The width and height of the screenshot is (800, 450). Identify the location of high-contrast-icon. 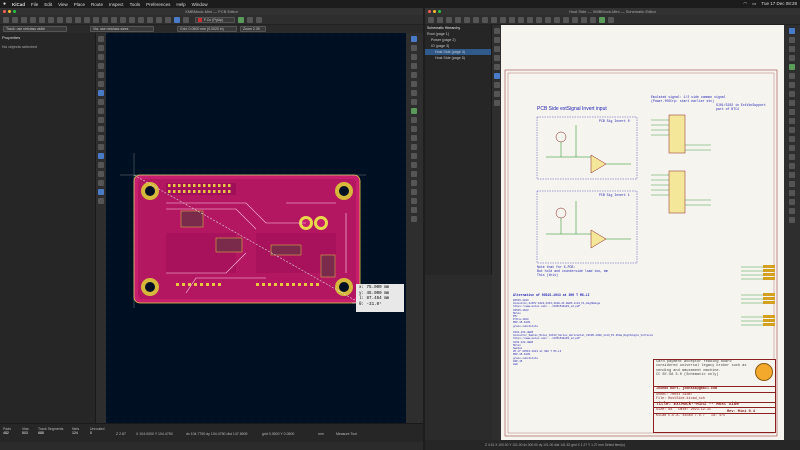
(101, 156).